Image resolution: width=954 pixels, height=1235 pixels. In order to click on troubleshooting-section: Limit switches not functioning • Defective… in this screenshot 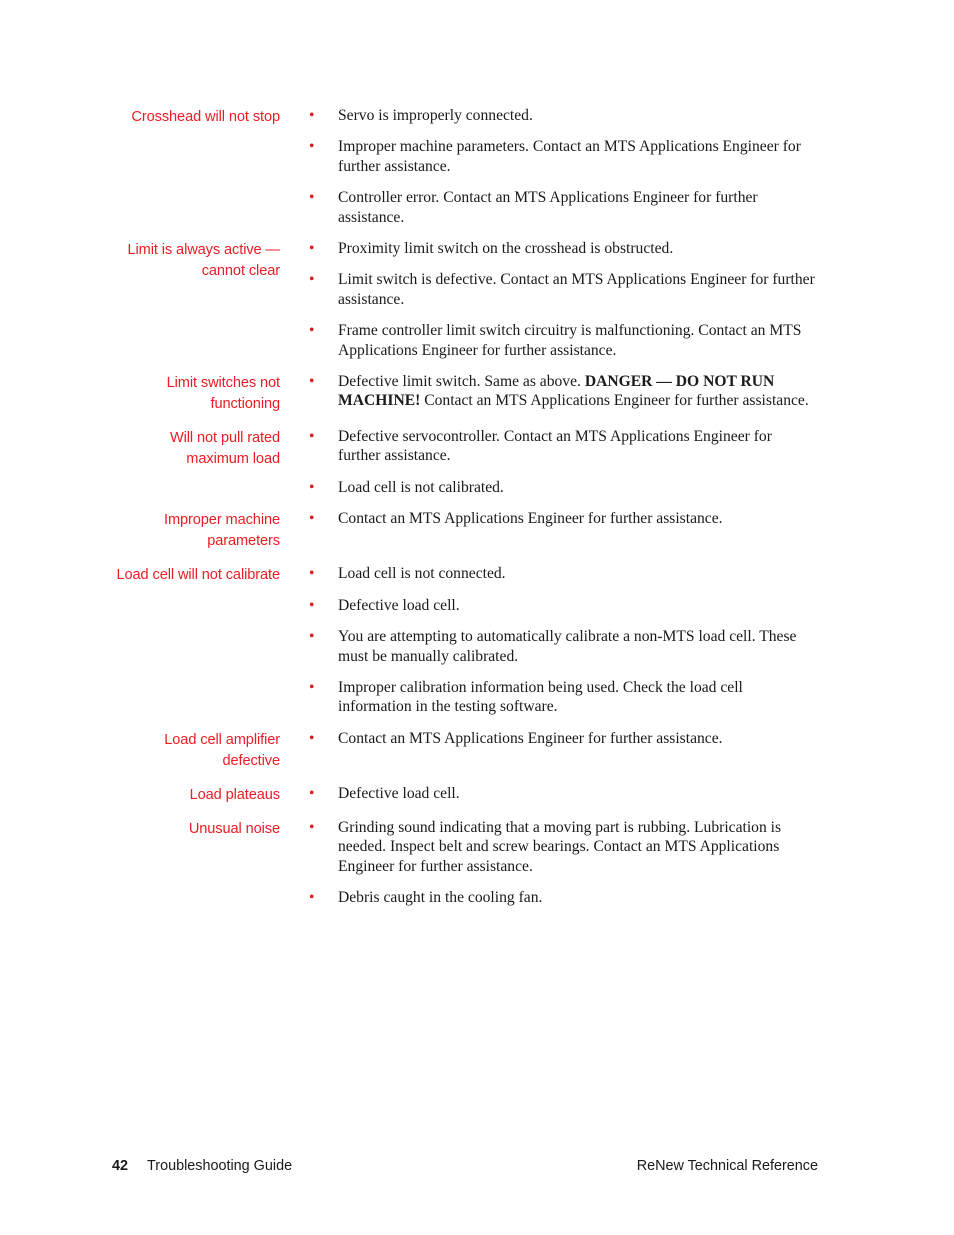, I will do `click(465, 393)`.